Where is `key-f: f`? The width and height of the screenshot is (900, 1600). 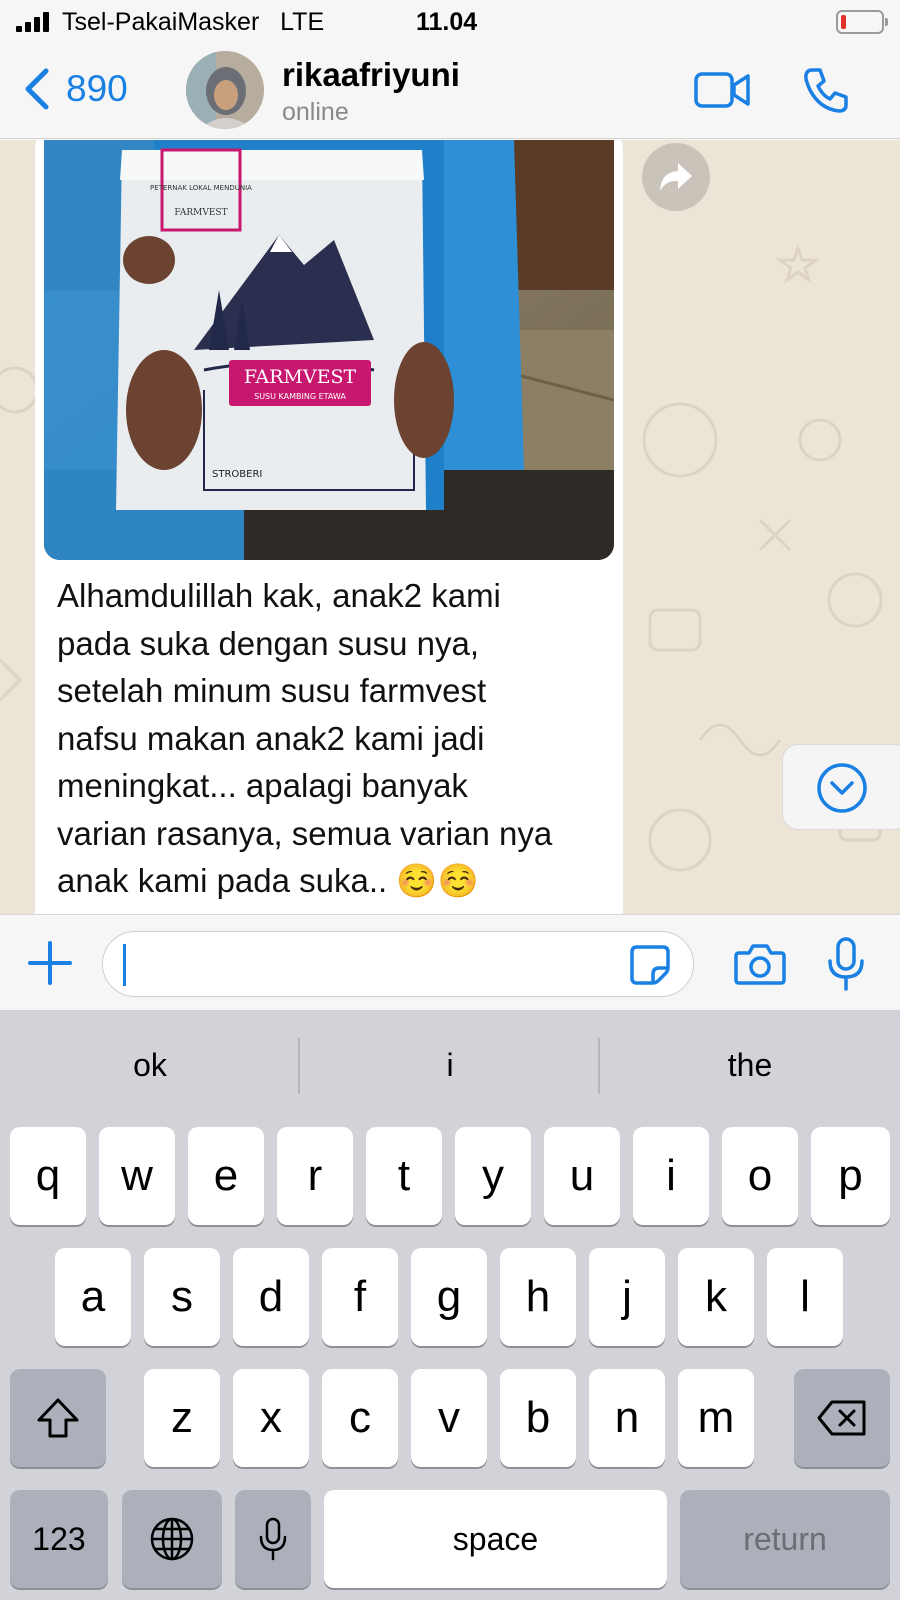 key-f: f is located at coordinates (360, 1297).